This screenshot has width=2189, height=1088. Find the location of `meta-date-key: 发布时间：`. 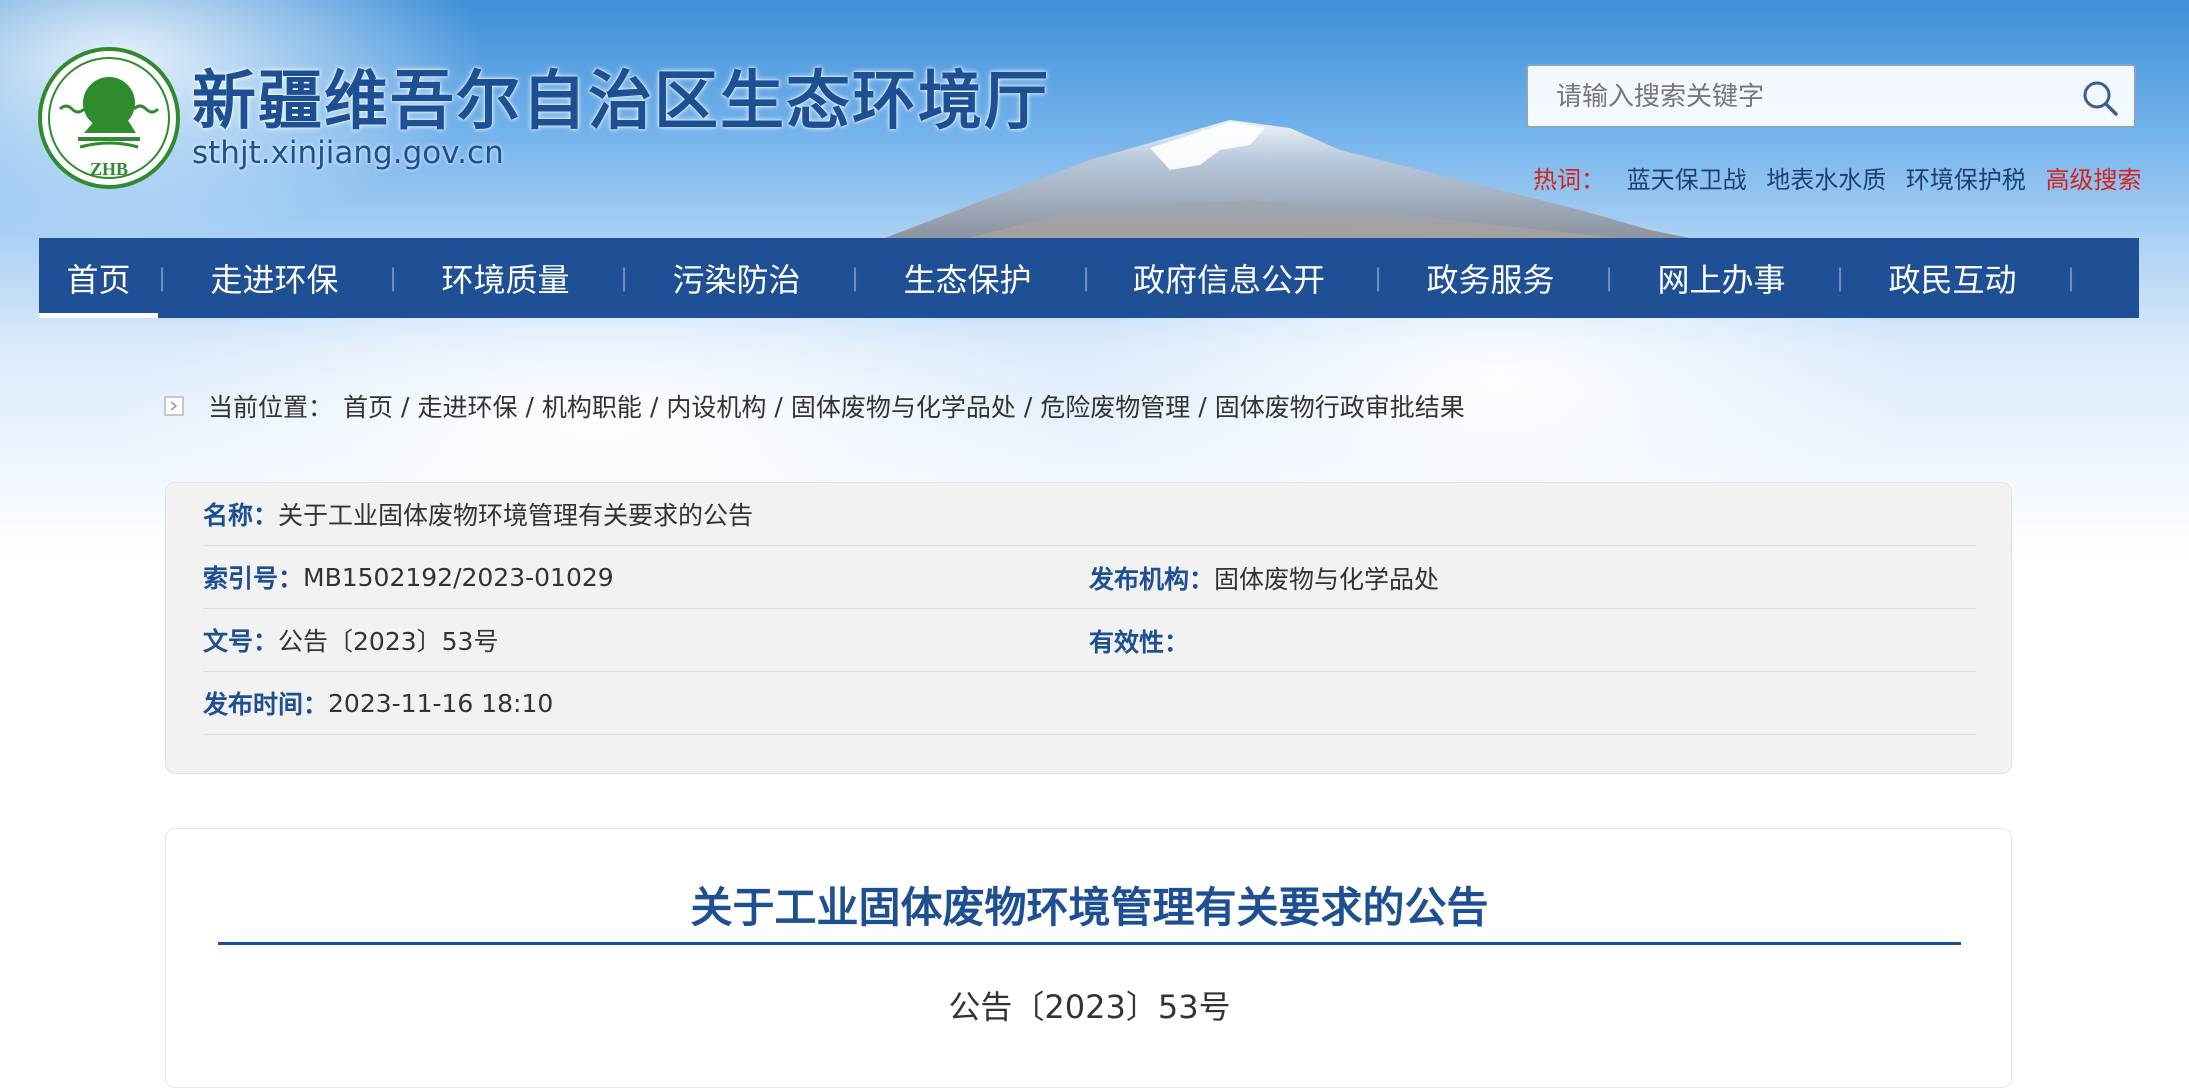

meta-date-key: 发布时间： is located at coordinates (266, 704).